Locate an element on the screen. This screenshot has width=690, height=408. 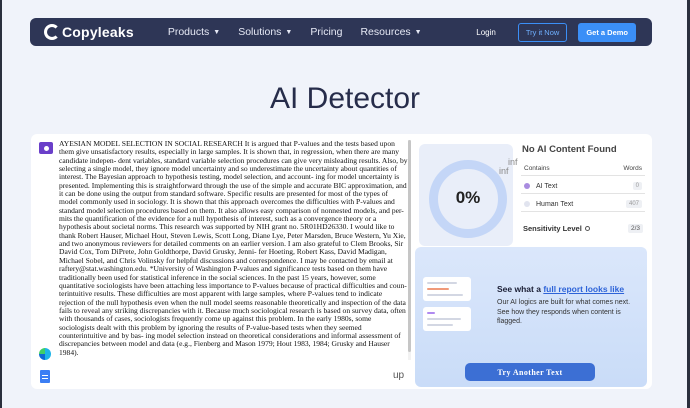
ai-score-gauge: 0% inf is located at coordinates (466, 195).